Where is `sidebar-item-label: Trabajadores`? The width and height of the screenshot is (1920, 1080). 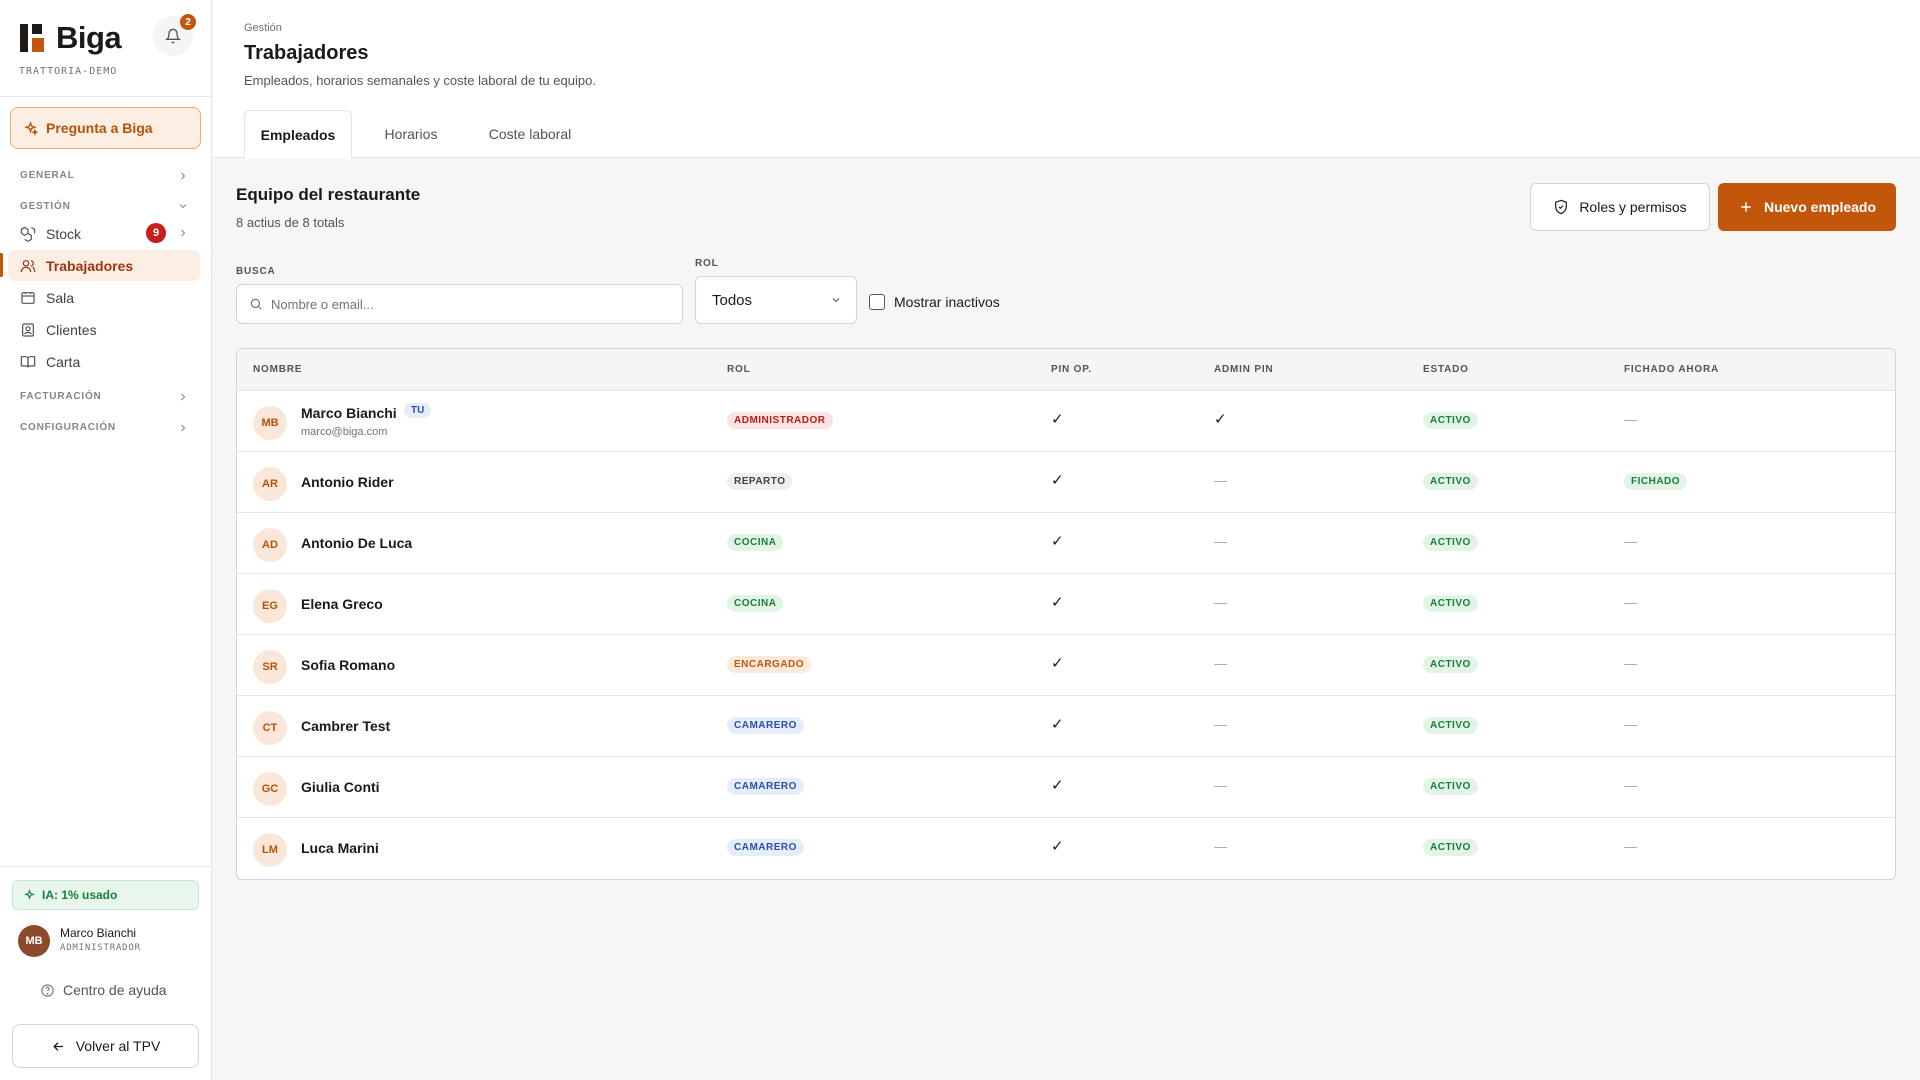 sidebar-item-label: Trabajadores is located at coordinates (90, 265).